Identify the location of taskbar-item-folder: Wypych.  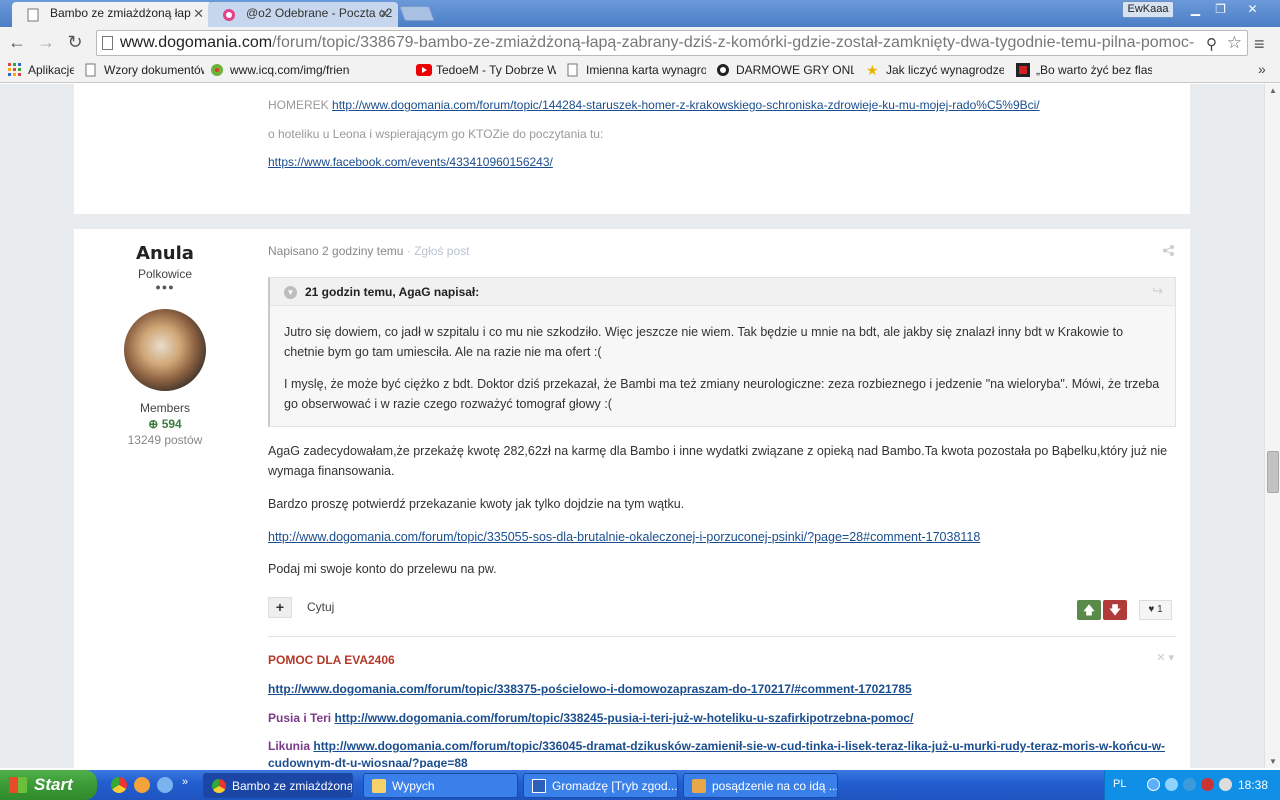
(440, 785).